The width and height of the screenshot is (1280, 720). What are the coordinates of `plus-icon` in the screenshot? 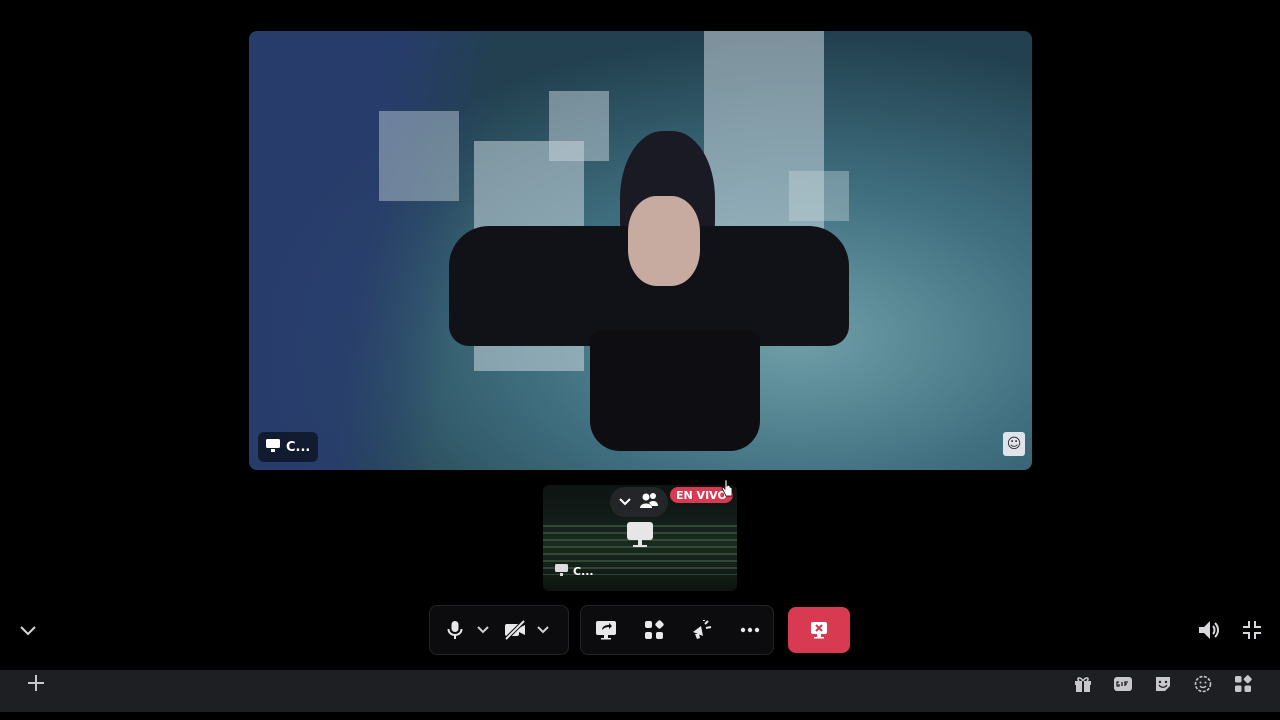 It's located at (36, 683).